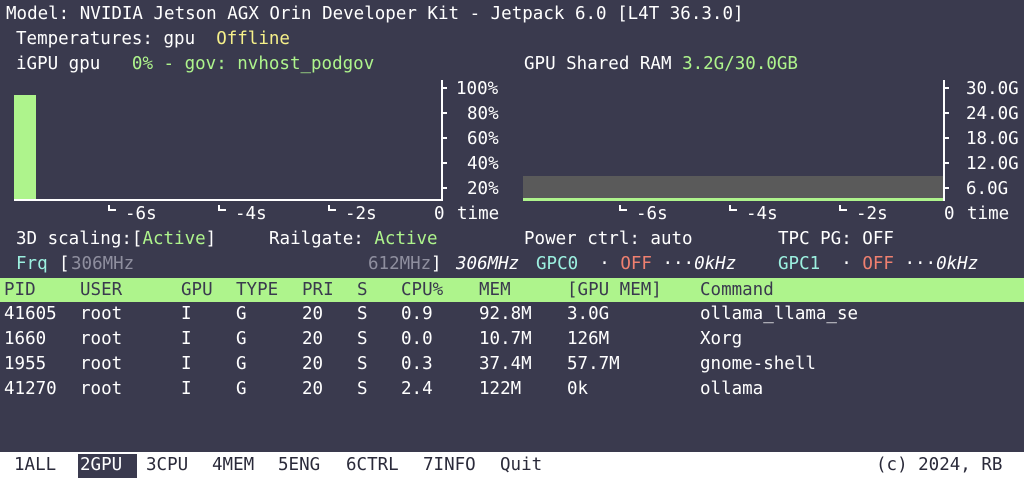 The height and width of the screenshot is (480, 1024). Describe the element at coordinates (588, 339) in the screenshot. I see `cell-gpu-mem: 126M` at that location.